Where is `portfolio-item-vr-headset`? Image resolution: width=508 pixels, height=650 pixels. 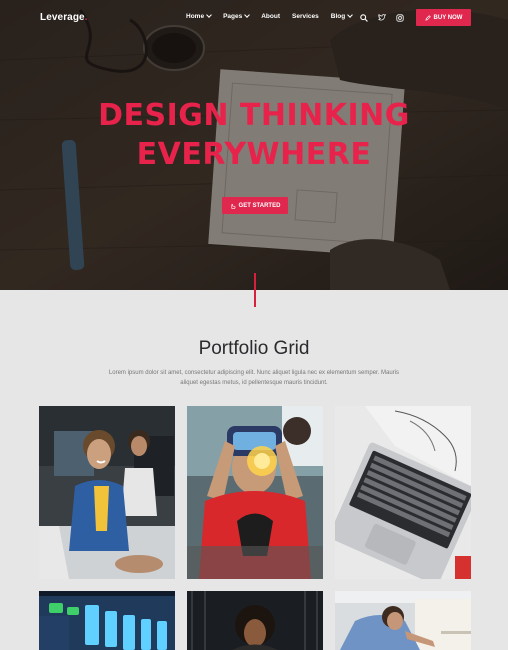 portfolio-item-vr-headset is located at coordinates (255, 492).